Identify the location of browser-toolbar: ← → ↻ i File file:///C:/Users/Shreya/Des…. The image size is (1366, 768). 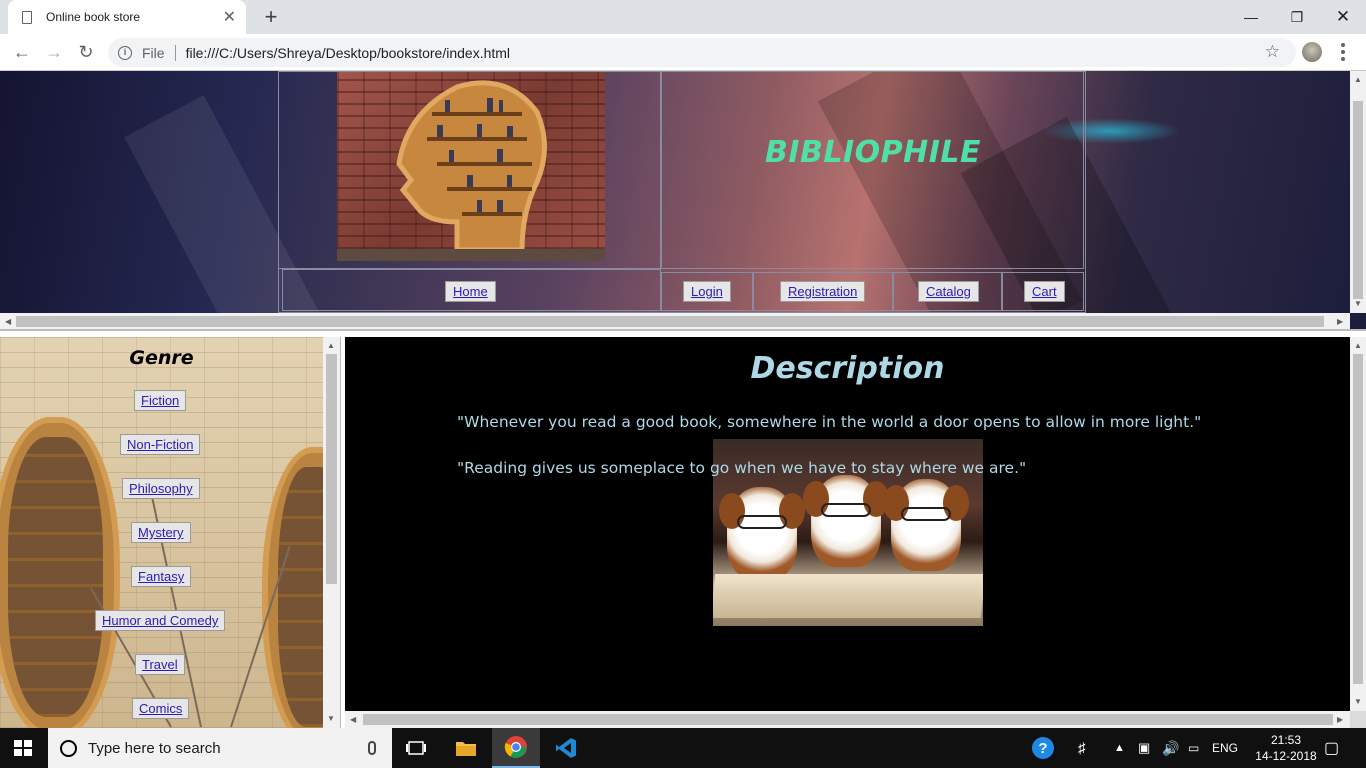
(683, 52).